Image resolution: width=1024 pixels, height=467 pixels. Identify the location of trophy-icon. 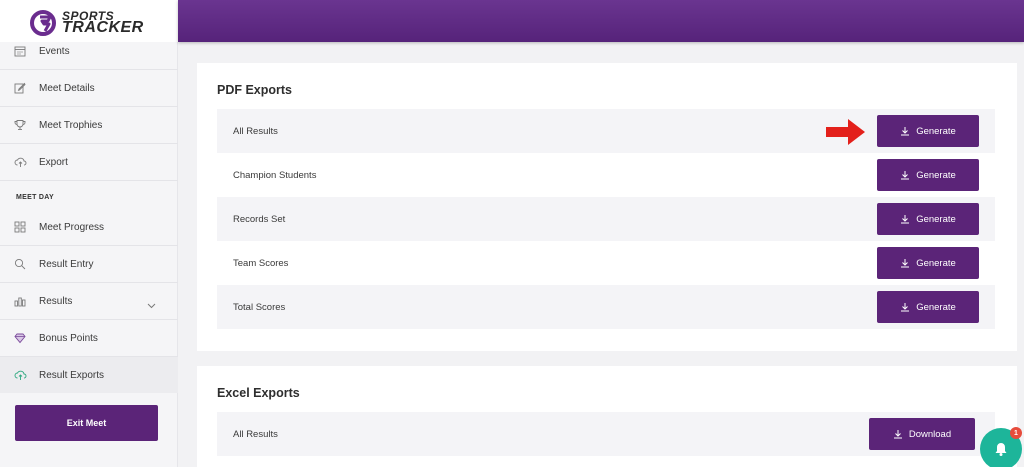
(20, 125).